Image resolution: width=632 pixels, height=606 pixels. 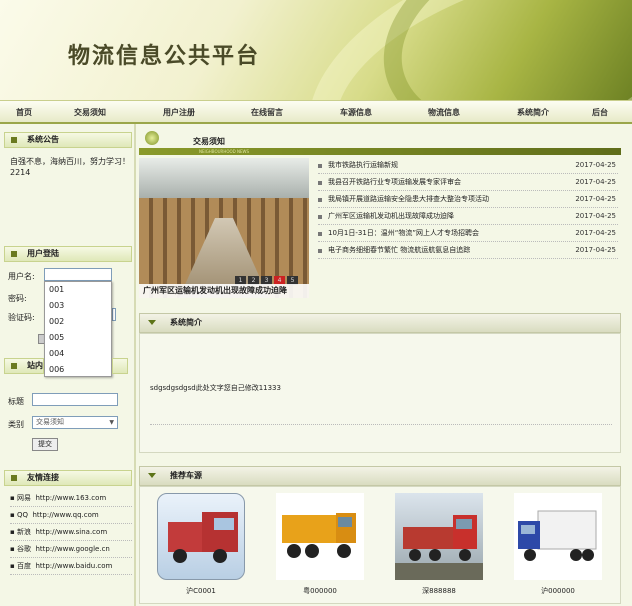 I want to click on news-title: 我县召开铁路行业专项运输发展专家评审会, so click(x=394, y=182).